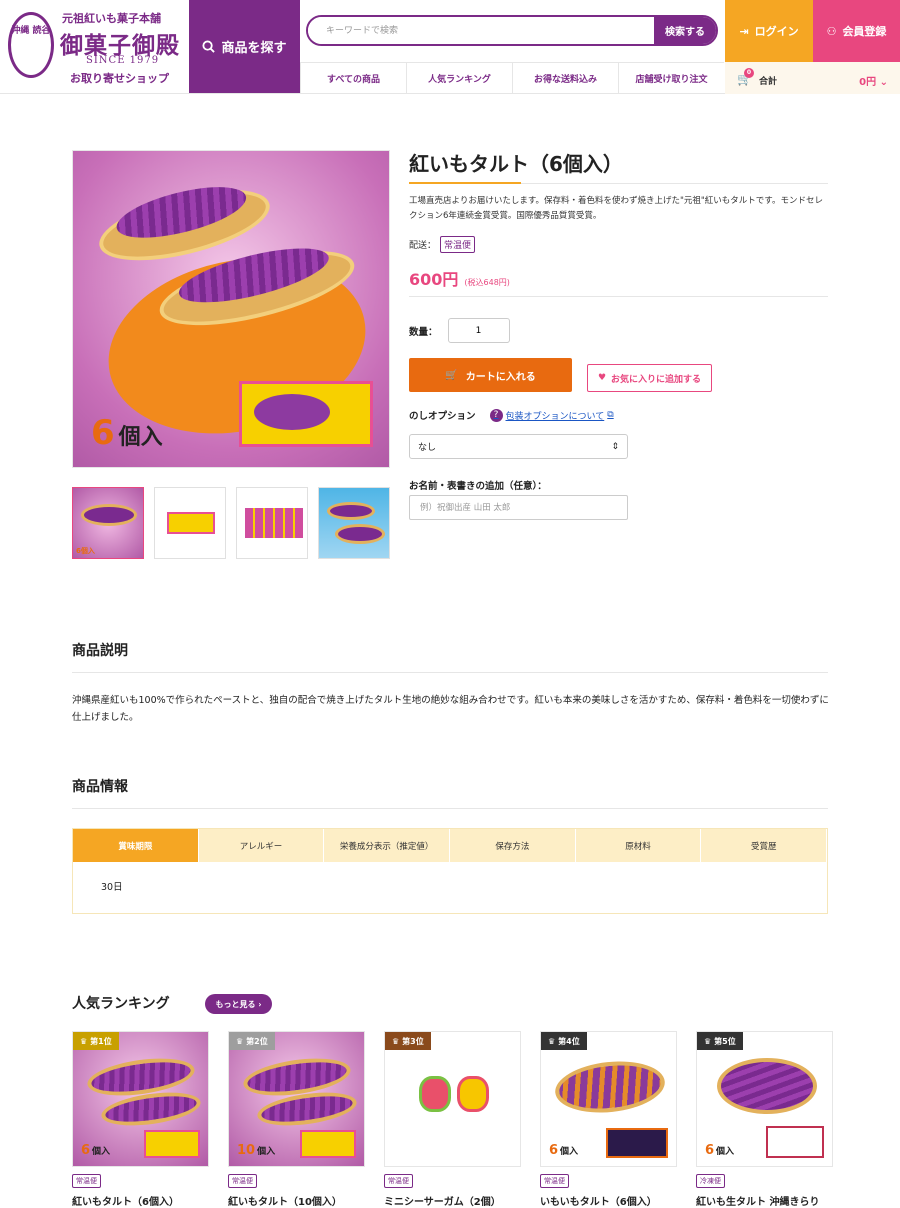  I want to click on rank-label: 第2位, so click(257, 1041).